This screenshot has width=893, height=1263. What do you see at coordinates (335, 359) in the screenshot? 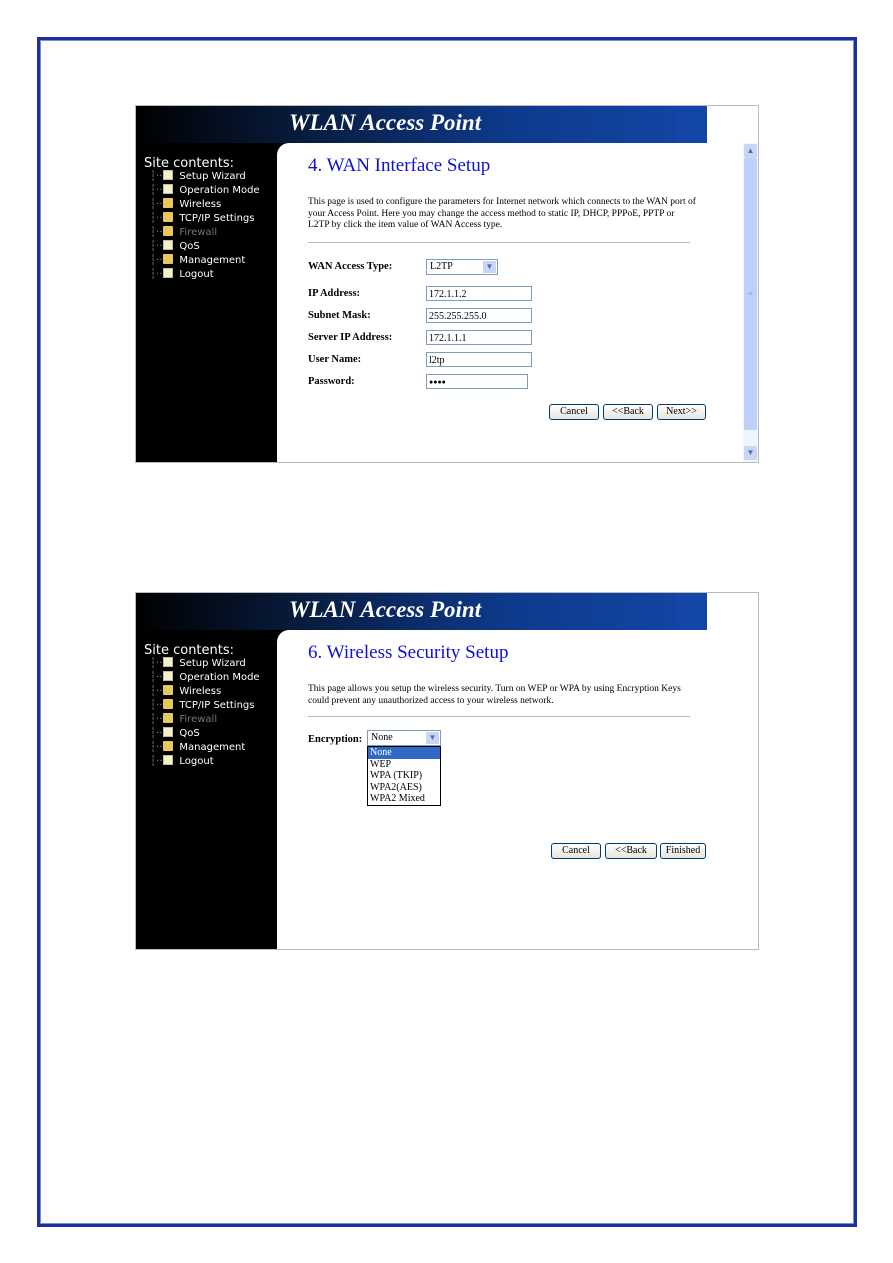
I see `user-name-label: User Name:` at bounding box center [335, 359].